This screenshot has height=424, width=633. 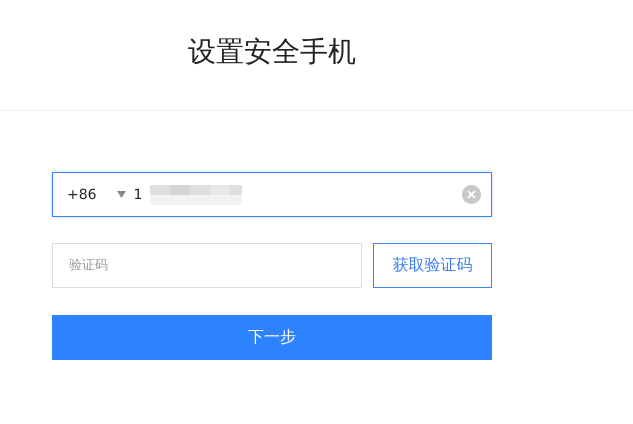 What do you see at coordinates (121, 194) in the screenshot?
I see `caret-icon` at bounding box center [121, 194].